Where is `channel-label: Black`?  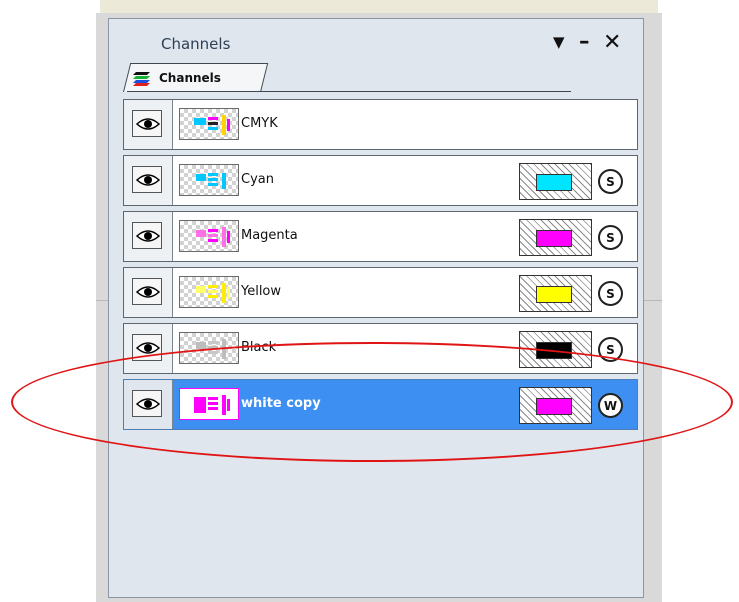
channel-label: Black is located at coordinates (259, 347).